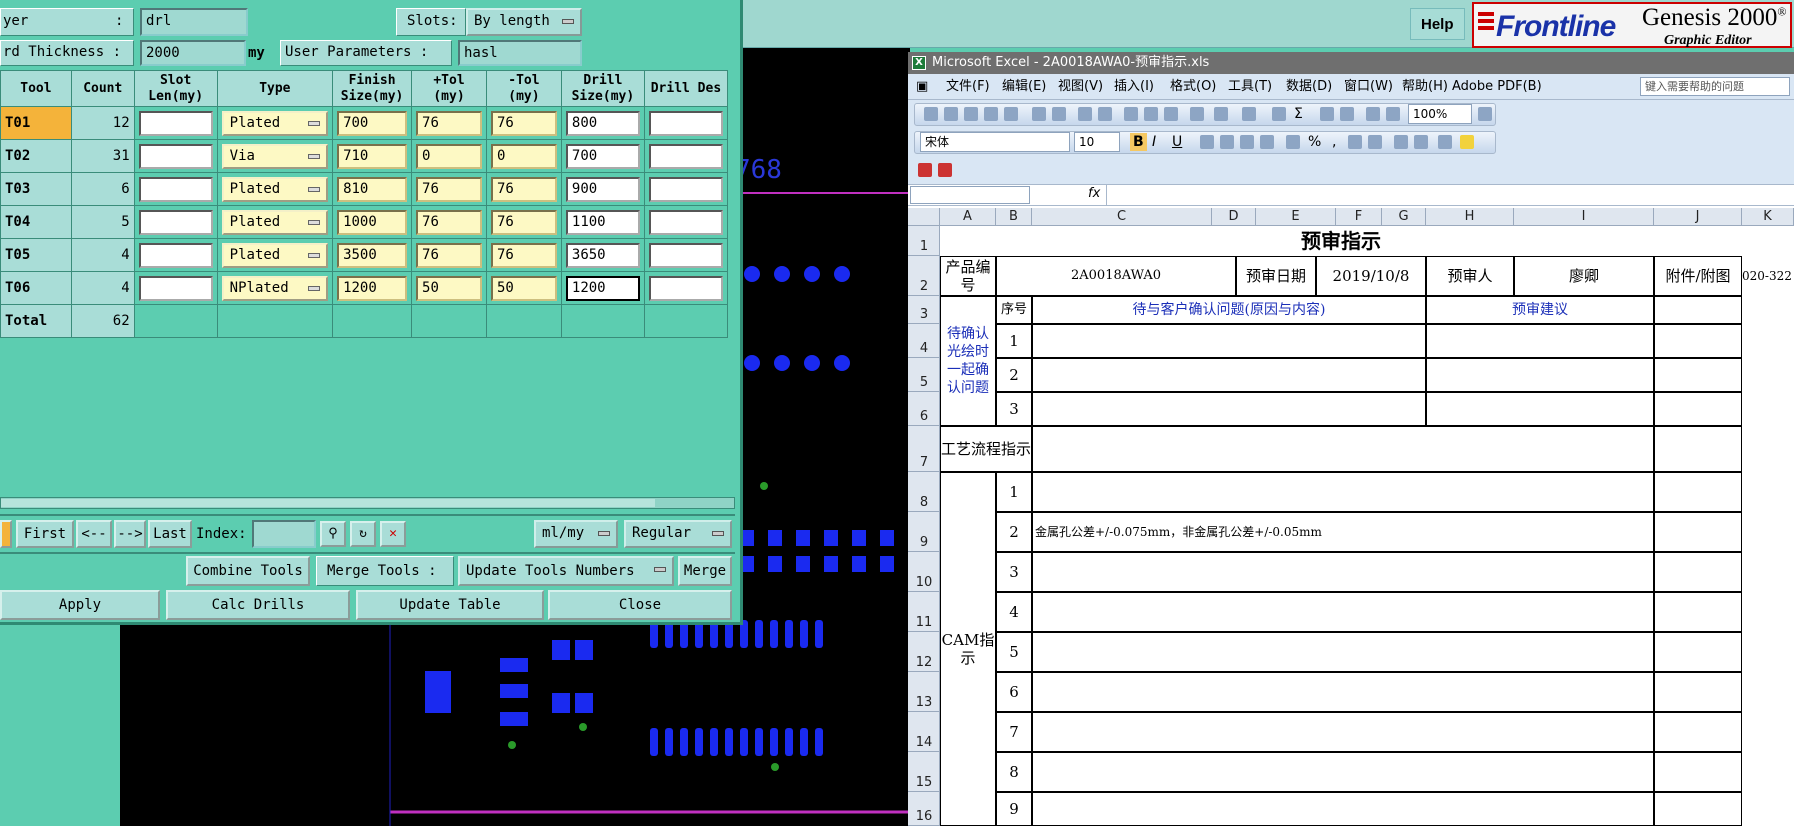  What do you see at coordinates (678, 534) in the screenshot?
I see `mode-option-menu: Regular` at bounding box center [678, 534].